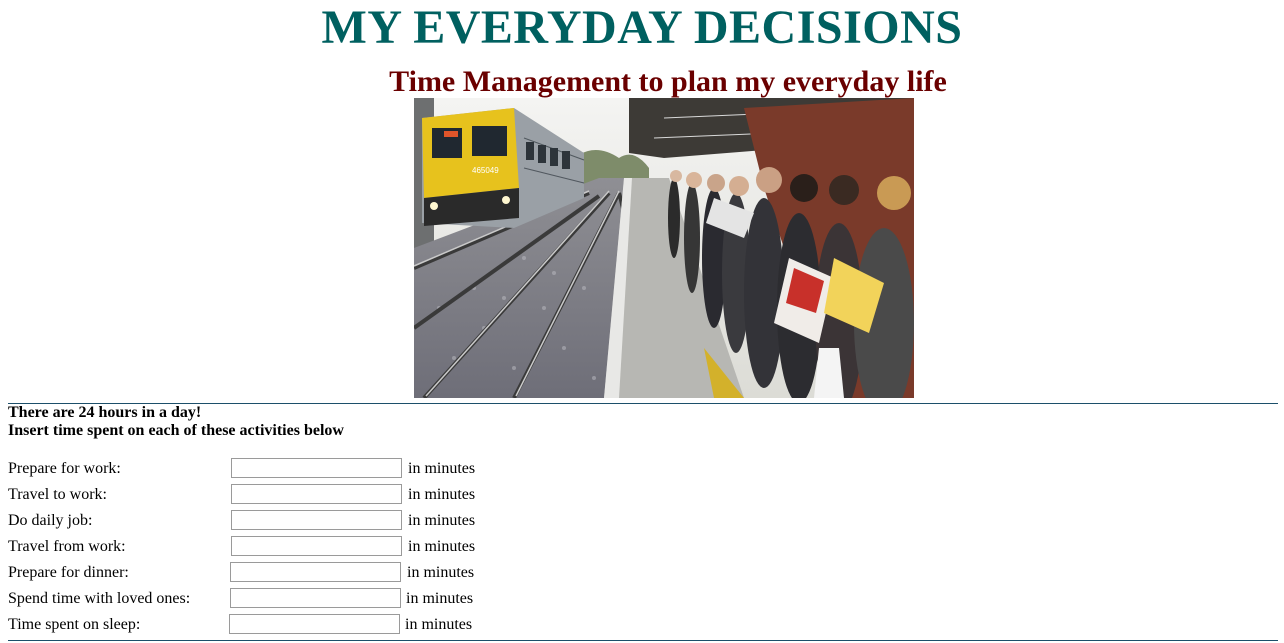 Image resolution: width=1284 pixels, height=643 pixels. What do you see at coordinates (316, 468) in the screenshot?
I see `prepare-for-work-input` at bounding box center [316, 468].